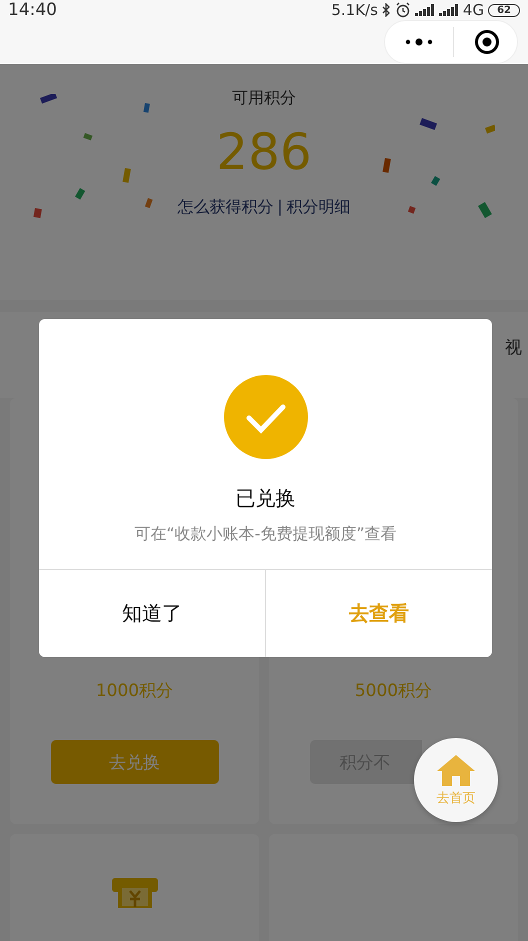  Describe the element at coordinates (513, 347) in the screenshot. I see `category-label: 视` at that location.